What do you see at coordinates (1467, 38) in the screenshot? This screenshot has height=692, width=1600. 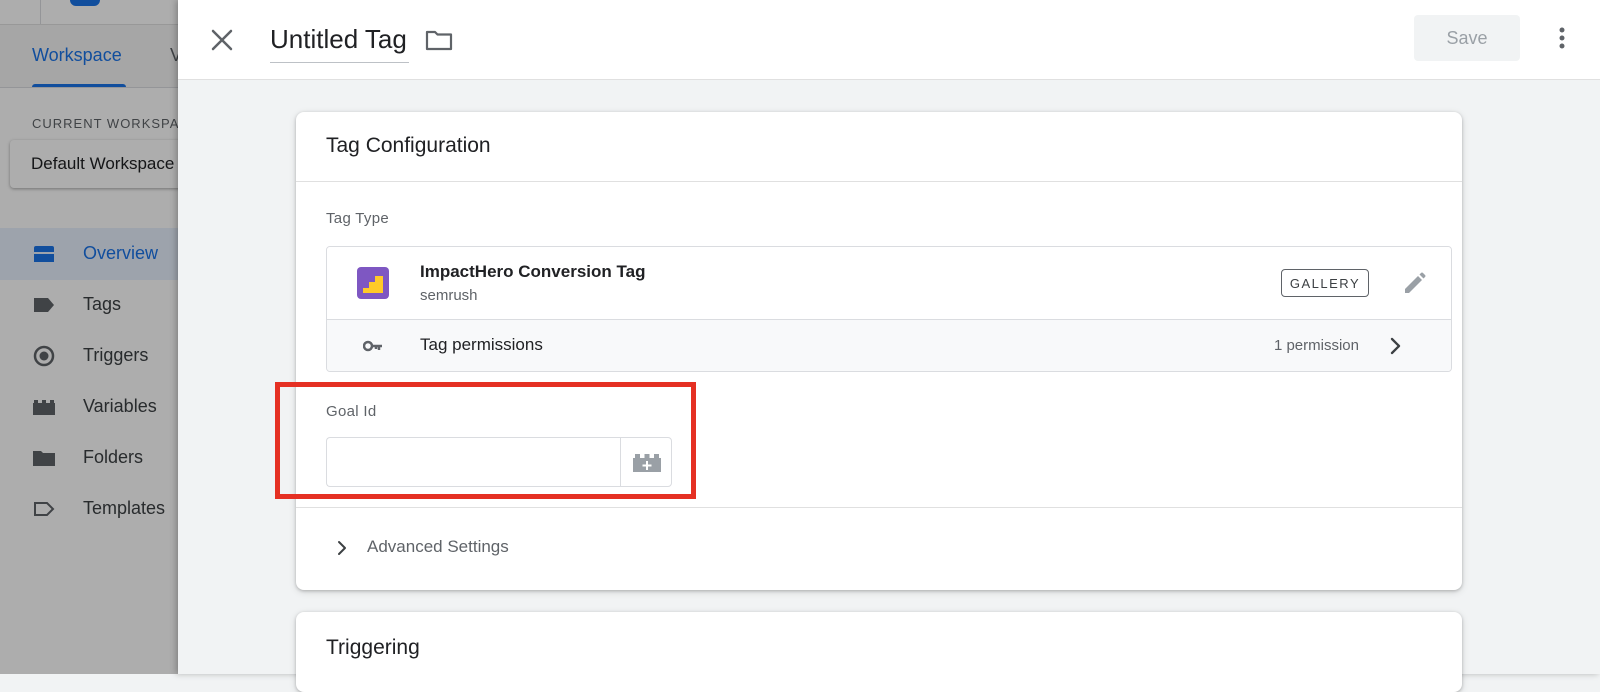 I see `save-button: Save` at bounding box center [1467, 38].